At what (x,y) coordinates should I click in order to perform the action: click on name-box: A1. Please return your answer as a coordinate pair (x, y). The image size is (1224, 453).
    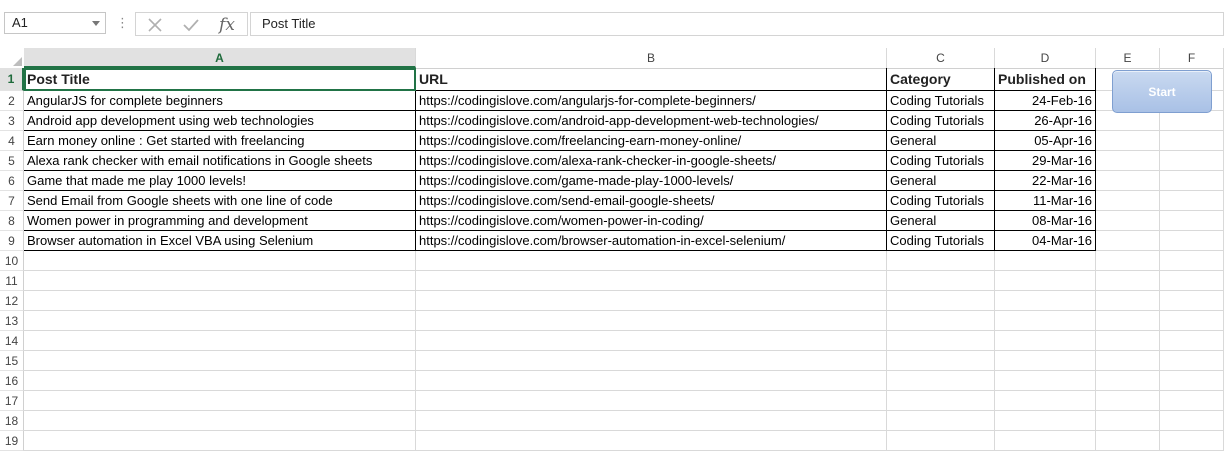
    Looking at the image, I should click on (55, 23).